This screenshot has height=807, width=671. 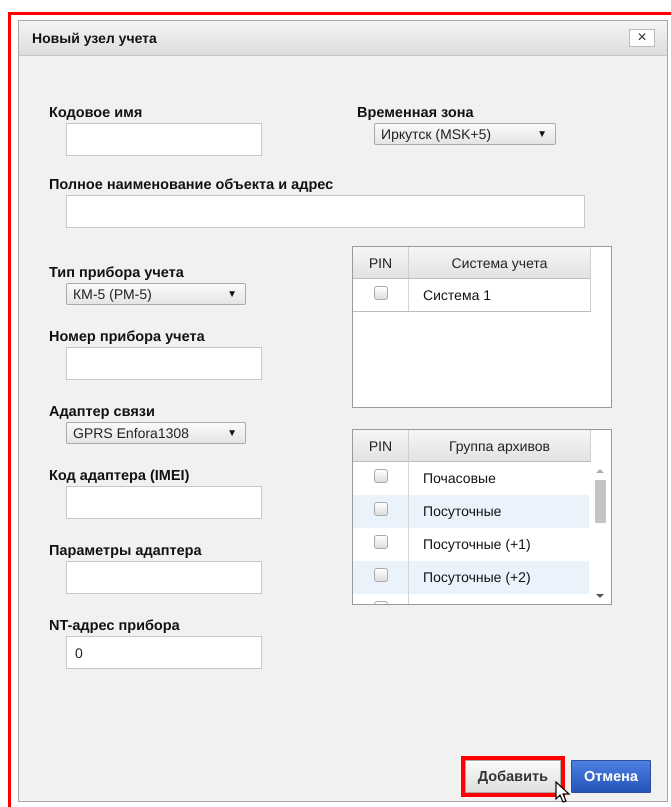 What do you see at coordinates (114, 626) in the screenshot?
I see `field-label: NT-адрес прибора` at bounding box center [114, 626].